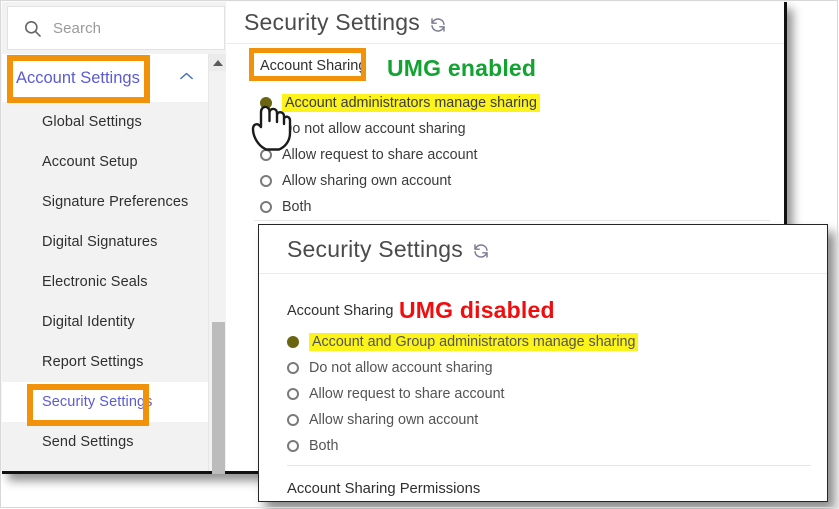 The image size is (839, 509). Describe the element at coordinates (90, 162) in the screenshot. I see `sidebar-item-label: Account Setup` at that location.